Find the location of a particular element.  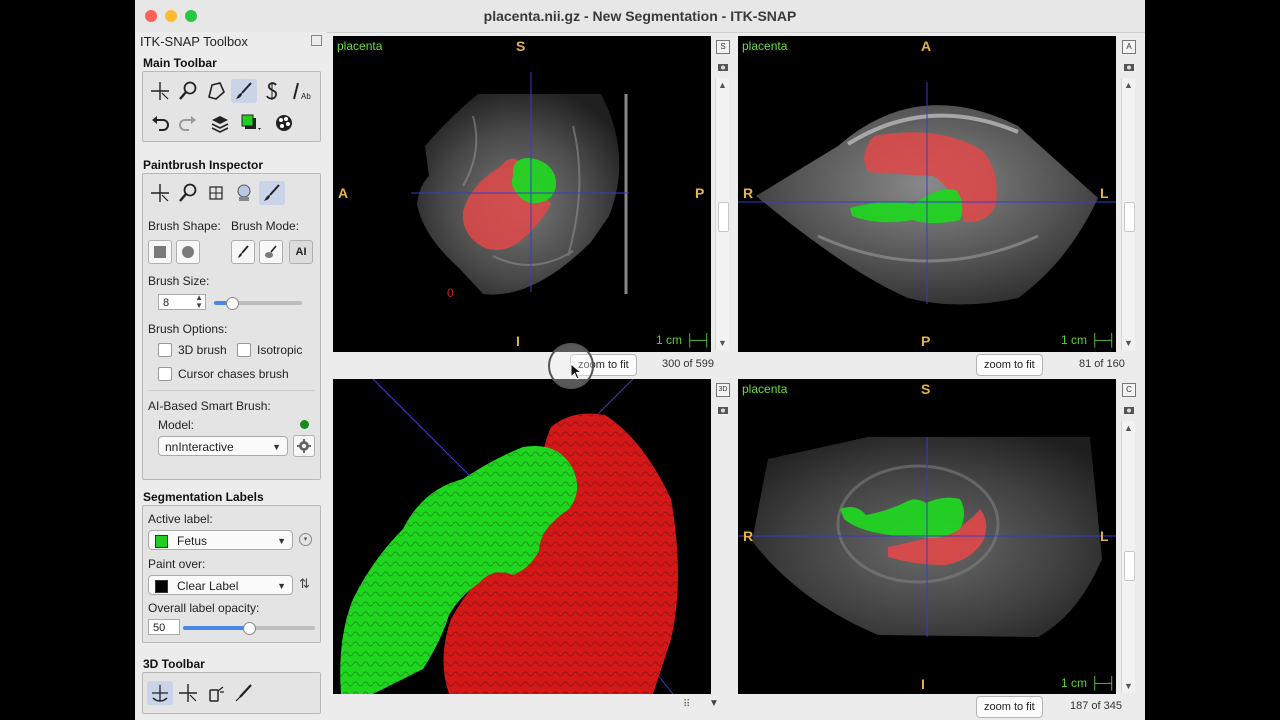

coronal-slice-scrollbar: ▲ ▼ is located at coordinates (1128, 557).